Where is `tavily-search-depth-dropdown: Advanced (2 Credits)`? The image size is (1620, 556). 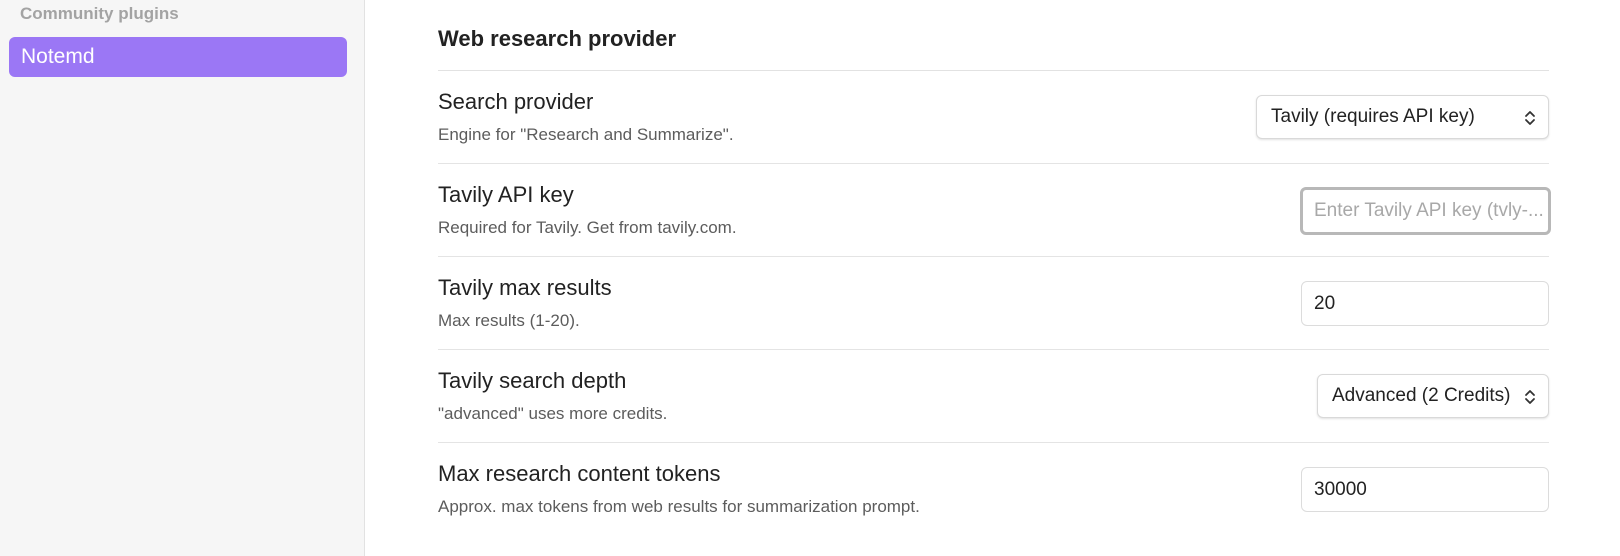
tavily-search-depth-dropdown: Advanced (2 Credits) is located at coordinates (1433, 396).